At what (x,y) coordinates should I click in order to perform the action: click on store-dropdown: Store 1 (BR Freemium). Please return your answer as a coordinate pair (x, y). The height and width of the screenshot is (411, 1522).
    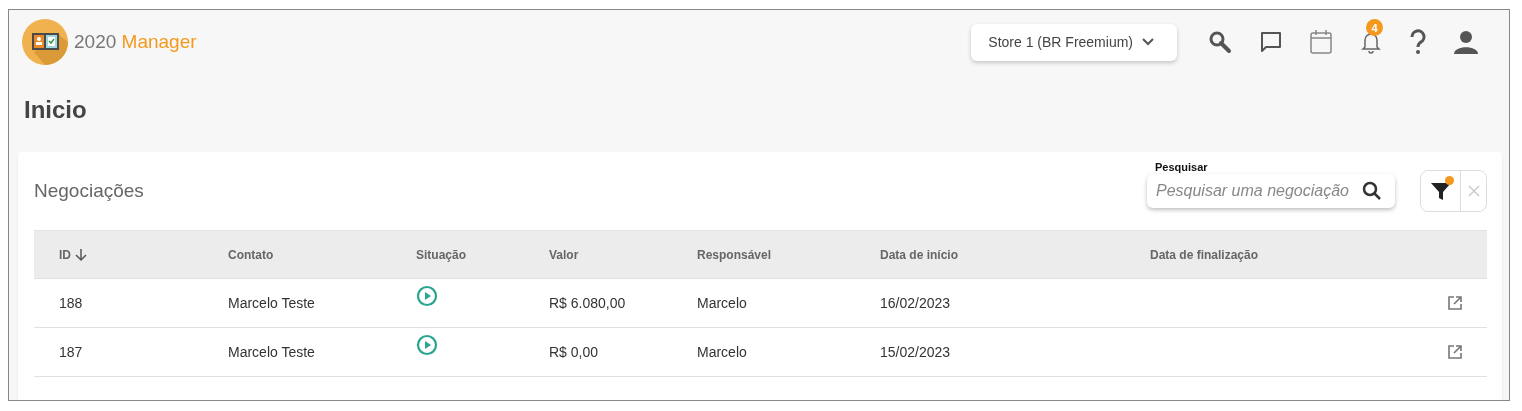
    Looking at the image, I should click on (1074, 42).